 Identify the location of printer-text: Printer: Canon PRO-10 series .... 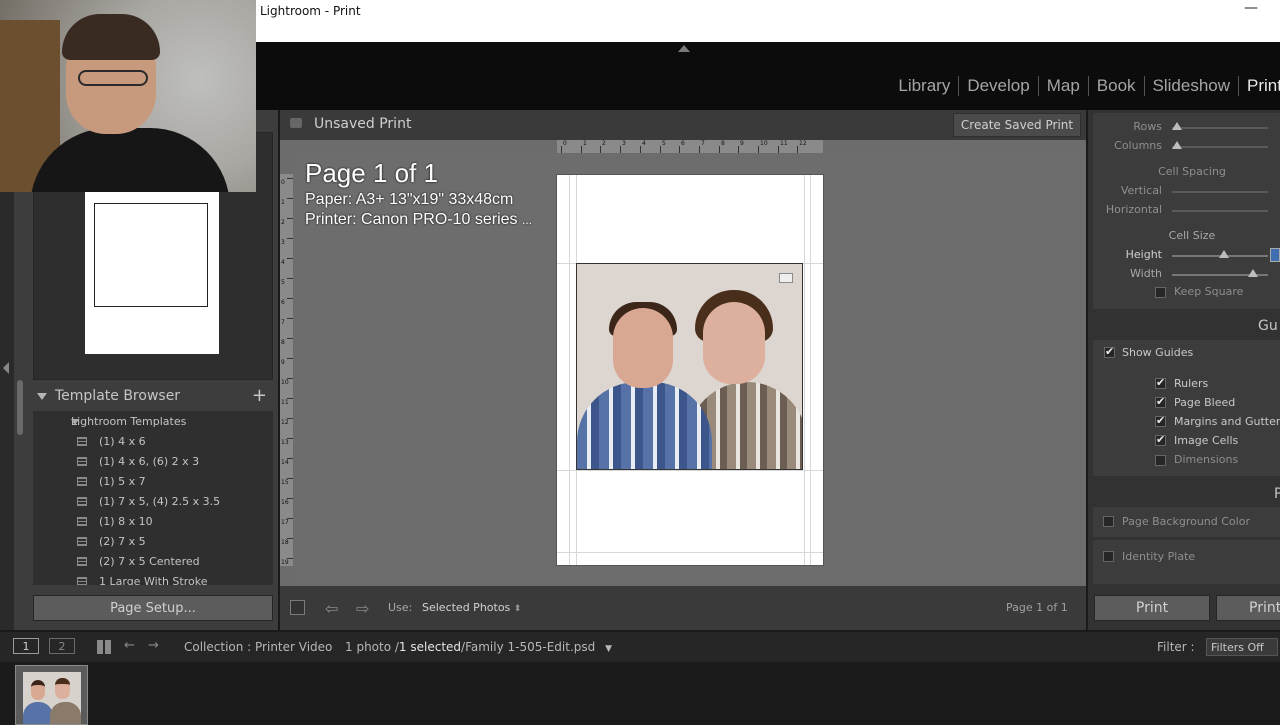
(418, 220).